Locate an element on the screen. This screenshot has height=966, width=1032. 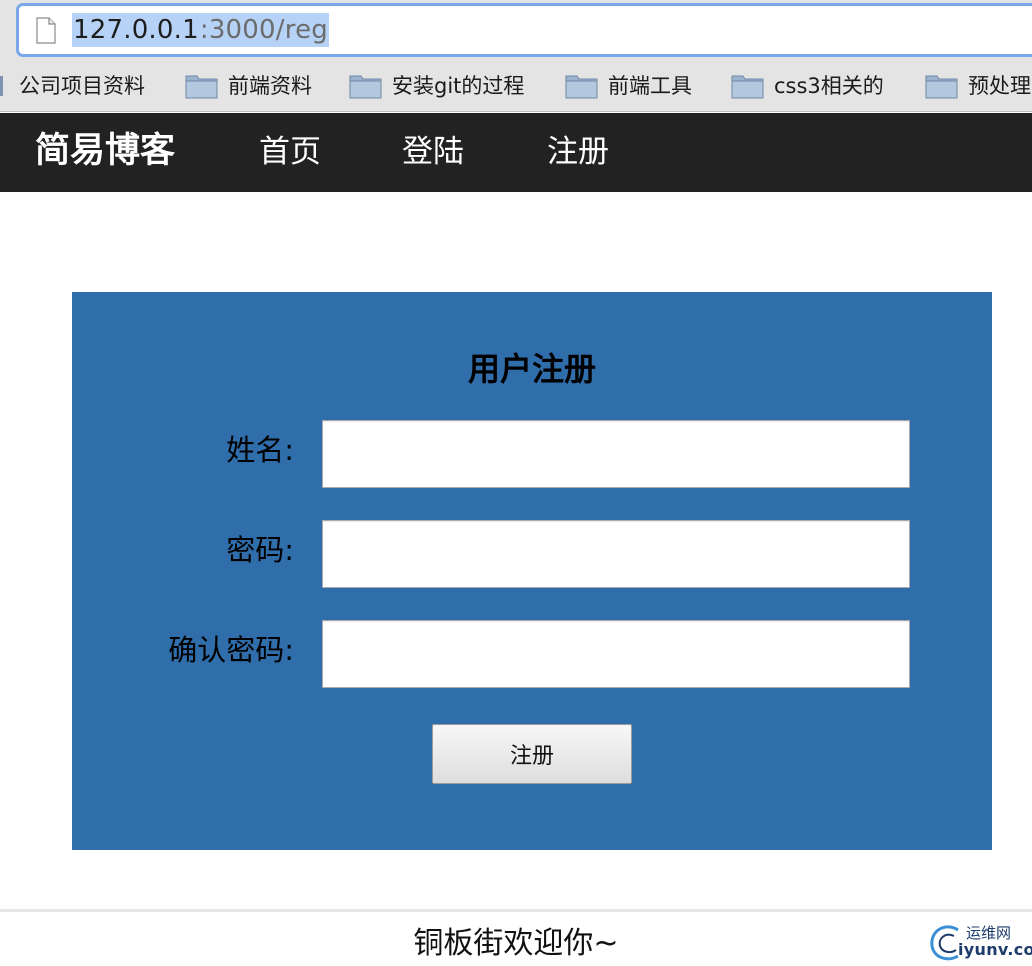
nav-link-login: 登陆 is located at coordinates (433, 152).